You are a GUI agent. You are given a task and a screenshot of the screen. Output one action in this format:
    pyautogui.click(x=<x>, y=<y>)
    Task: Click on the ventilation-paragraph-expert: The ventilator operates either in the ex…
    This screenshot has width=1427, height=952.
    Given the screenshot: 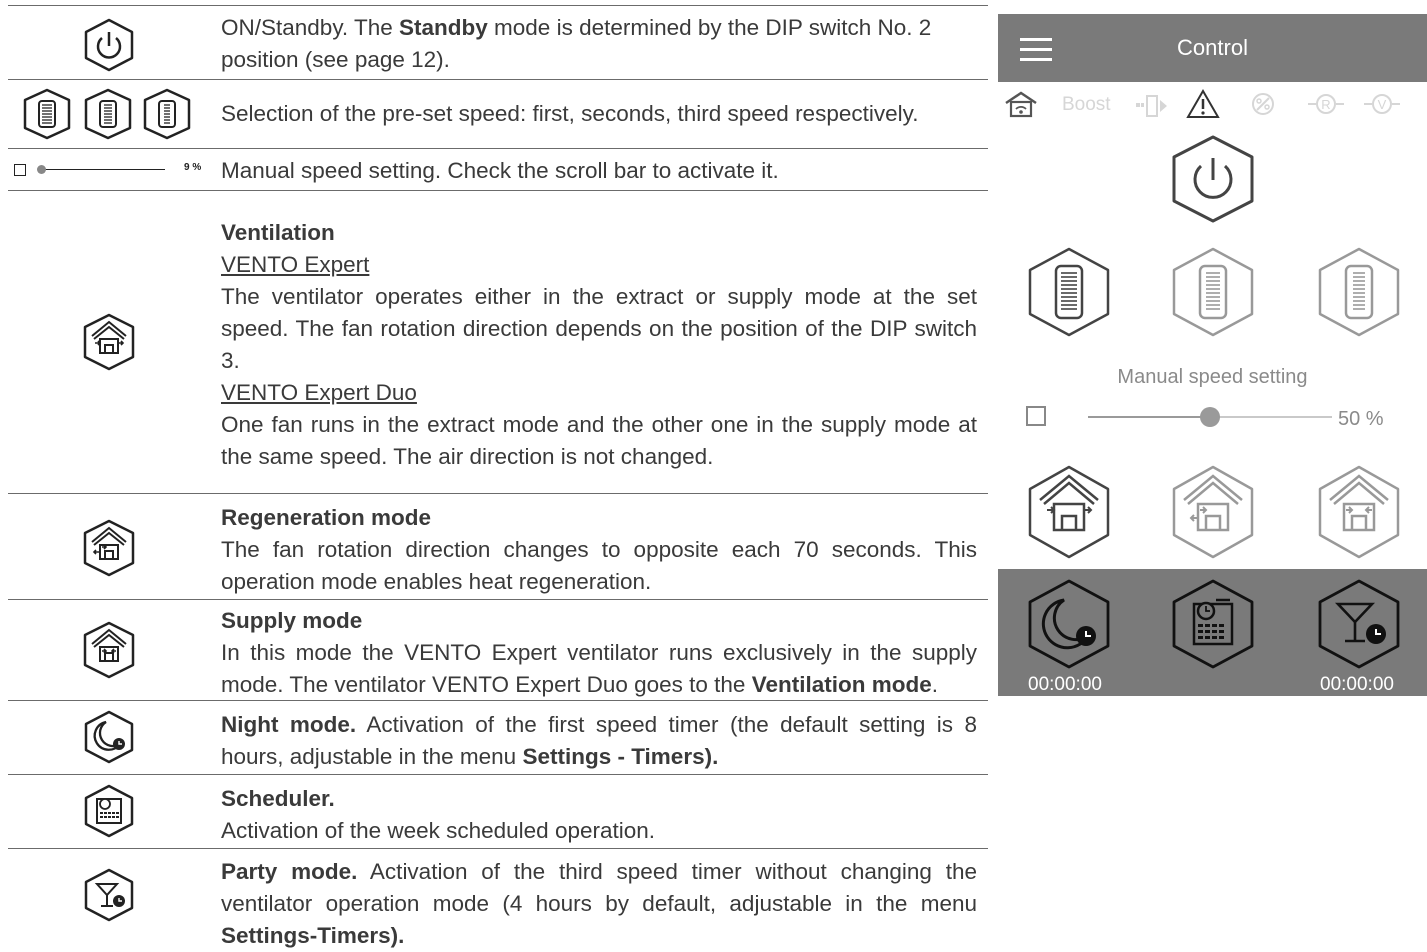 What is the action you would take?
    pyautogui.click(x=599, y=328)
    